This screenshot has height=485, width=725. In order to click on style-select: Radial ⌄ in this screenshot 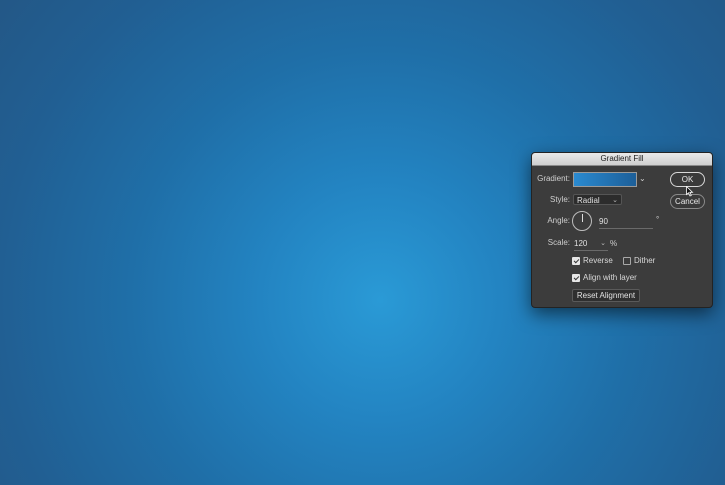, I will do `click(597, 199)`.